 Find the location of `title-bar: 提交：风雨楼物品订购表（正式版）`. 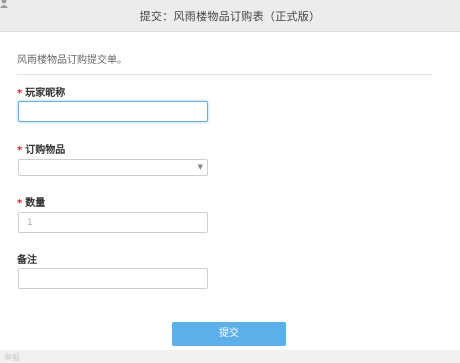

title-bar: 提交：风雨楼物品订购表（正式版） is located at coordinates (230, 16).